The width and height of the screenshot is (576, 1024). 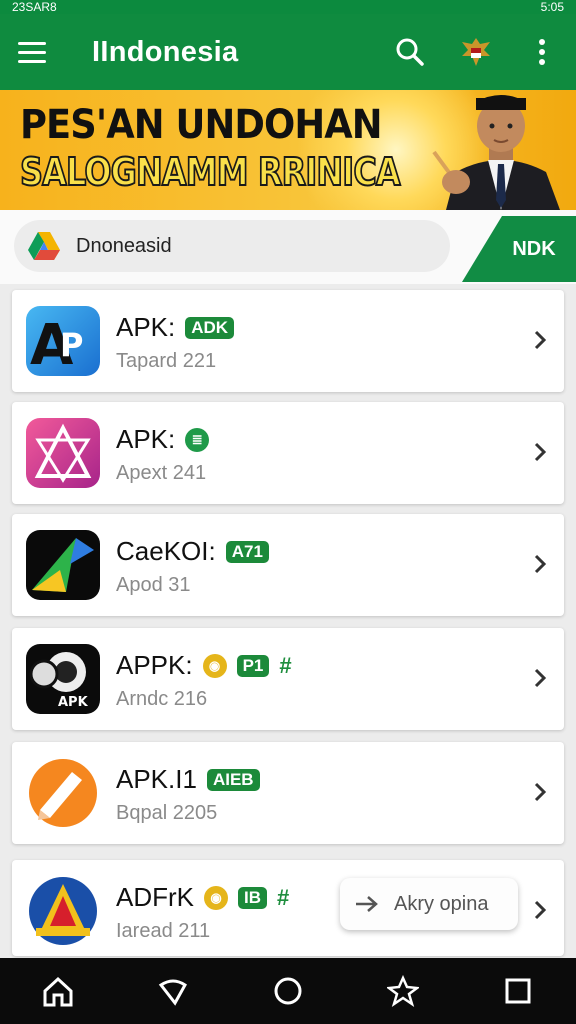 What do you see at coordinates (73, 702) in the screenshot?
I see `svg-text: APK` at bounding box center [73, 702].